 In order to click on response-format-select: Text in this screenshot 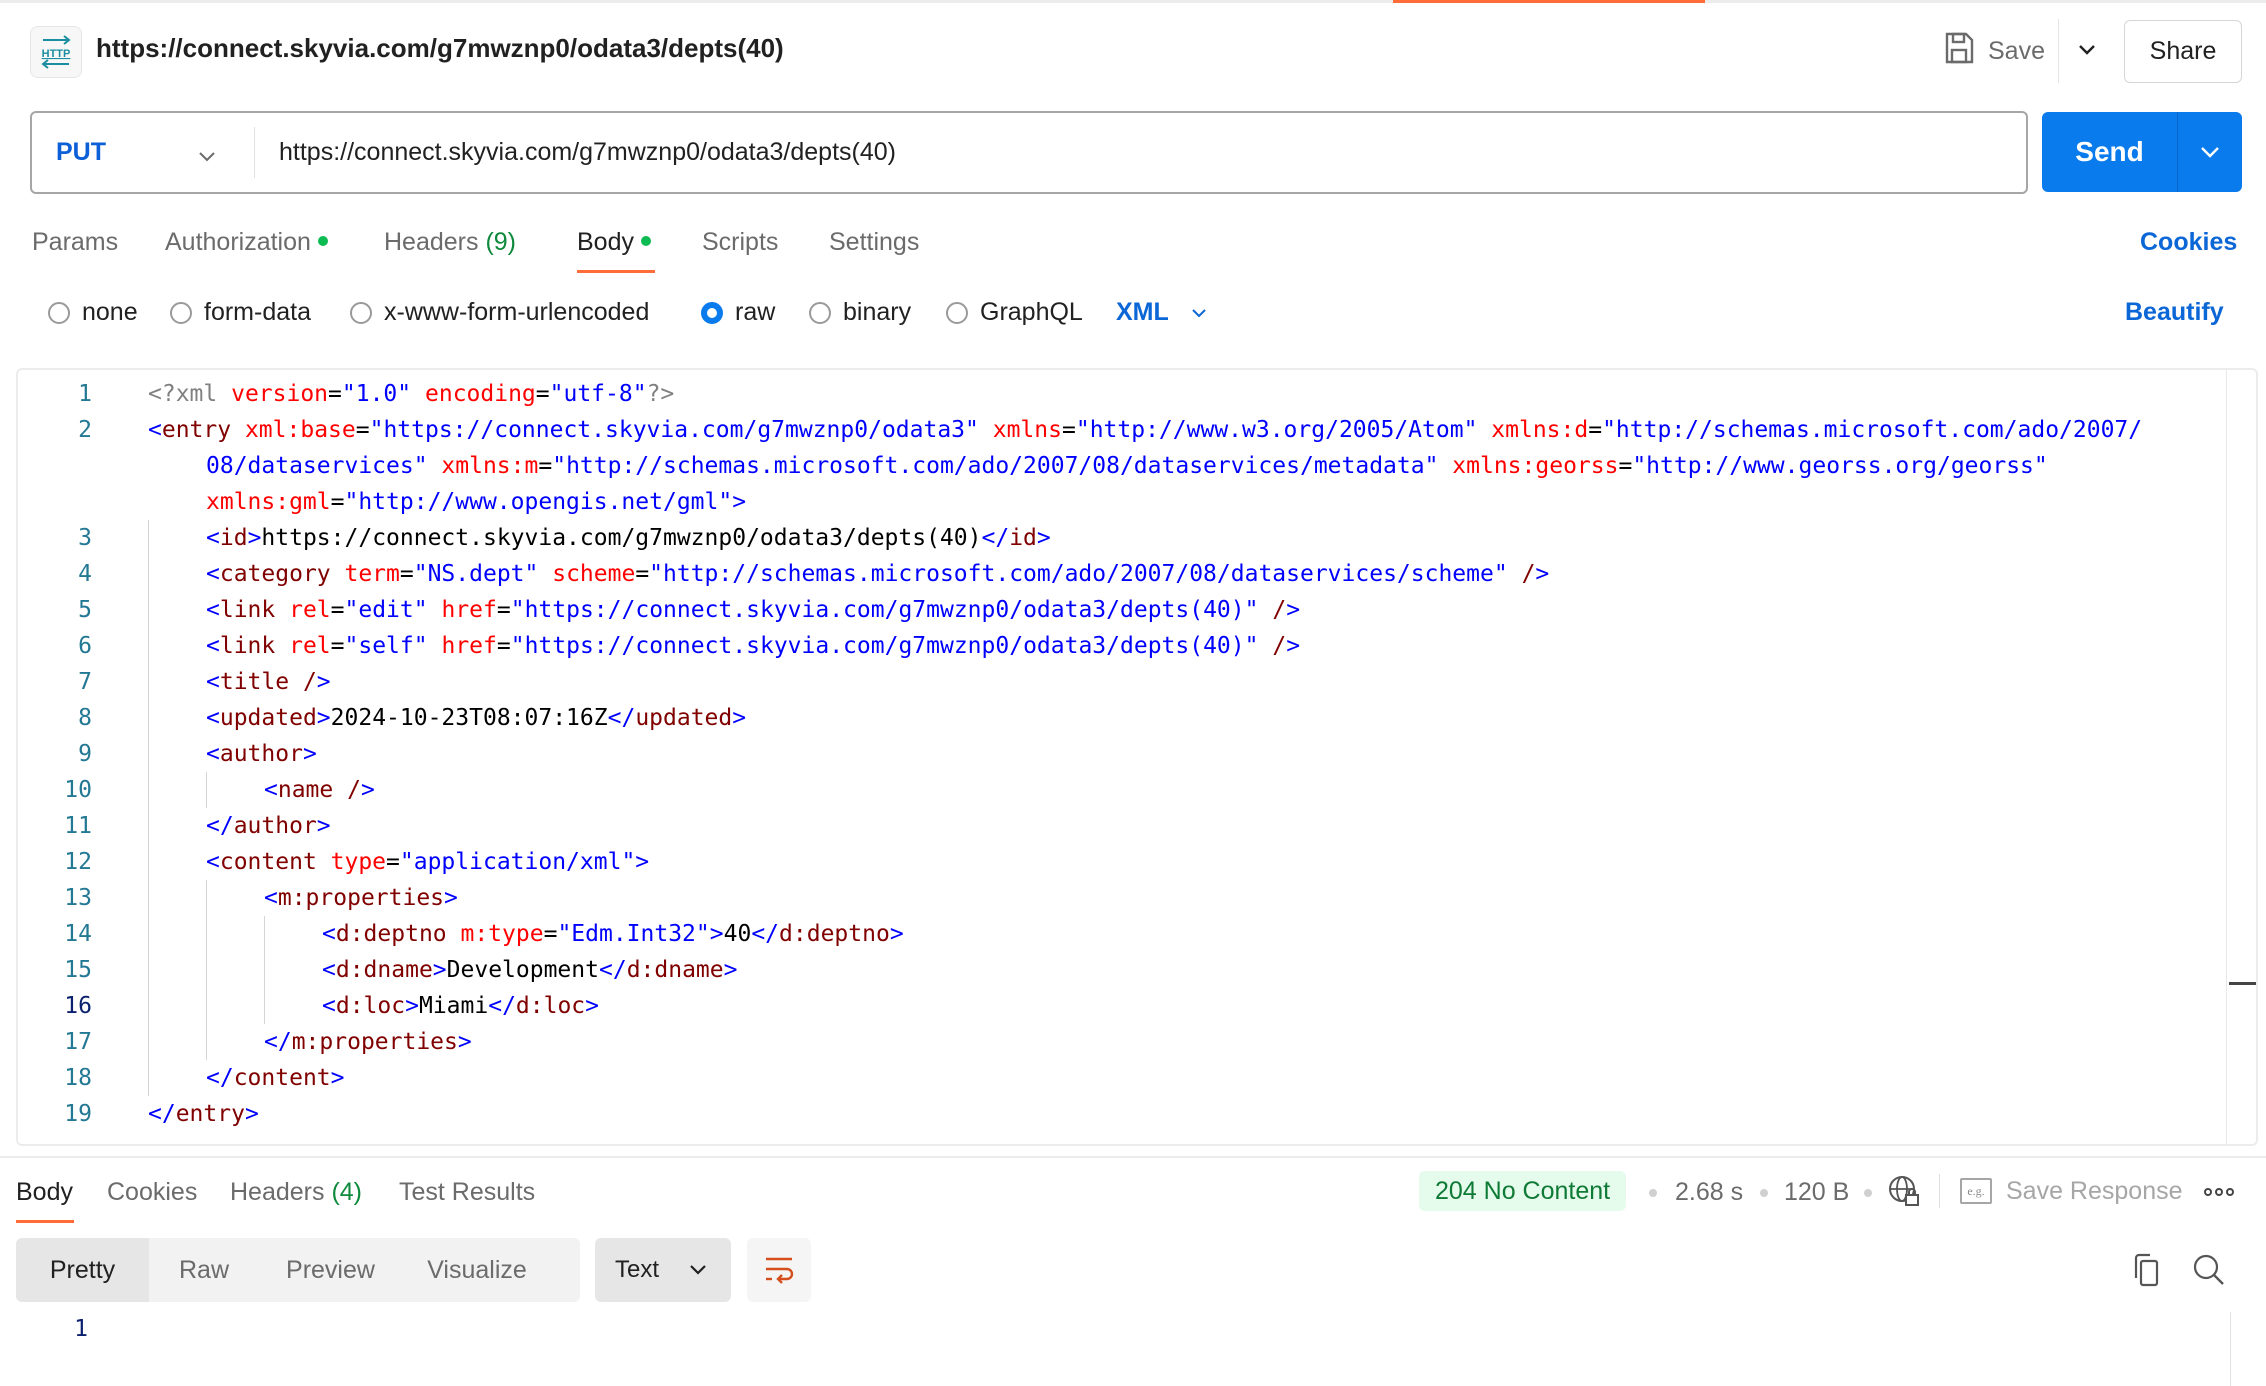, I will do `click(663, 1270)`.